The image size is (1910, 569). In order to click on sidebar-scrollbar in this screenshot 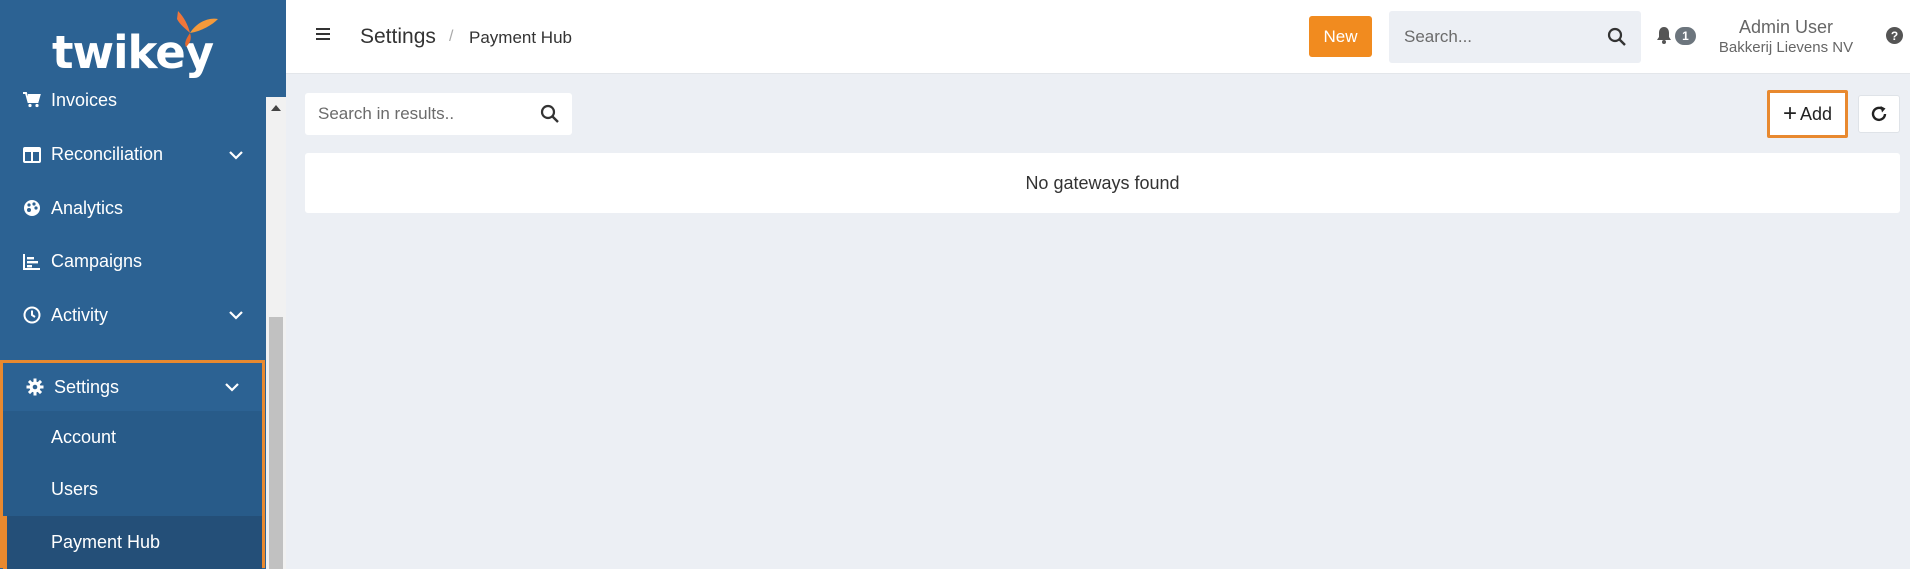, I will do `click(276, 333)`.